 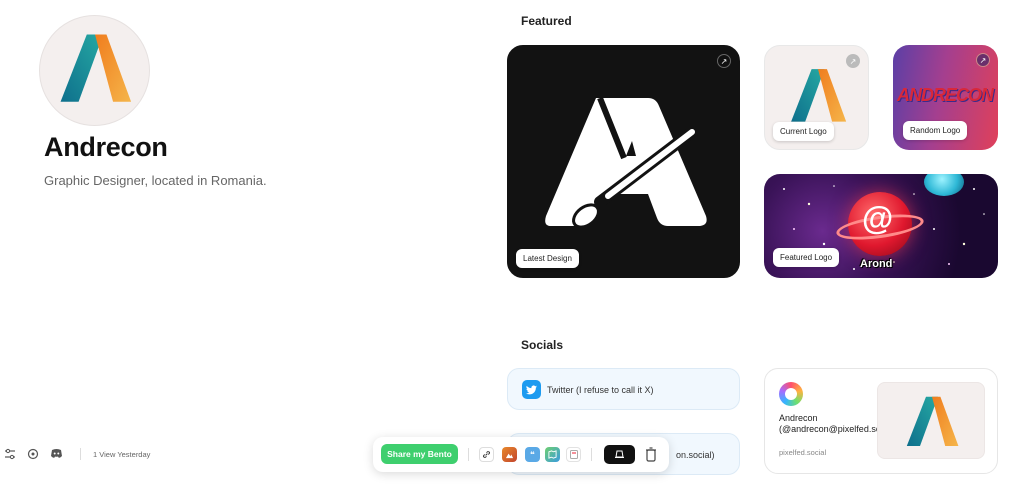 What do you see at coordinates (573, 454) in the screenshot?
I see `section-title-icon` at bounding box center [573, 454].